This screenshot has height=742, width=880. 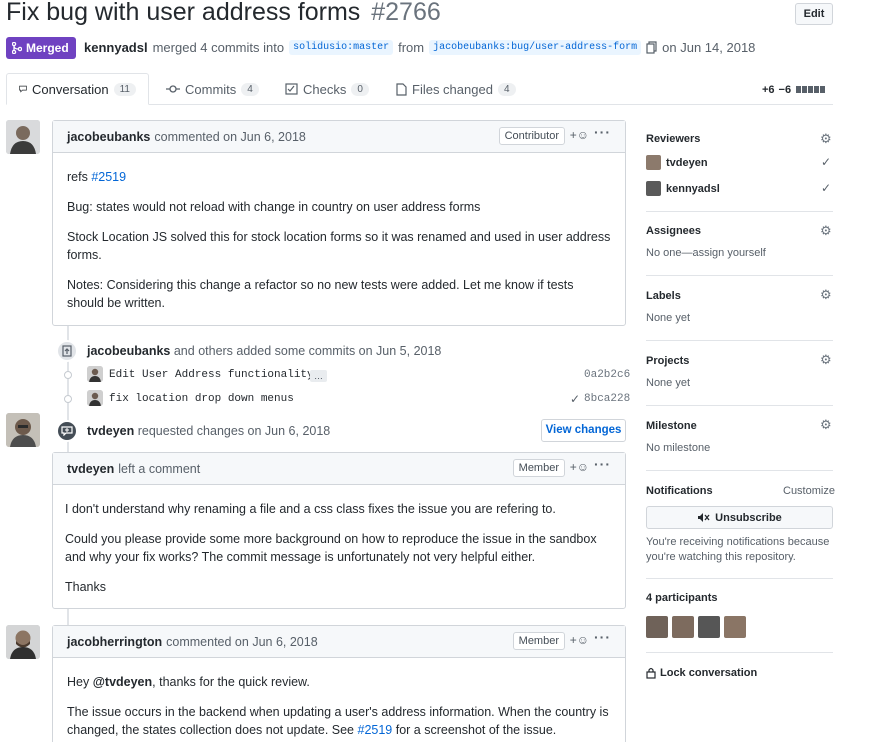 I want to click on projects-heading: Projects, so click(x=668, y=361).